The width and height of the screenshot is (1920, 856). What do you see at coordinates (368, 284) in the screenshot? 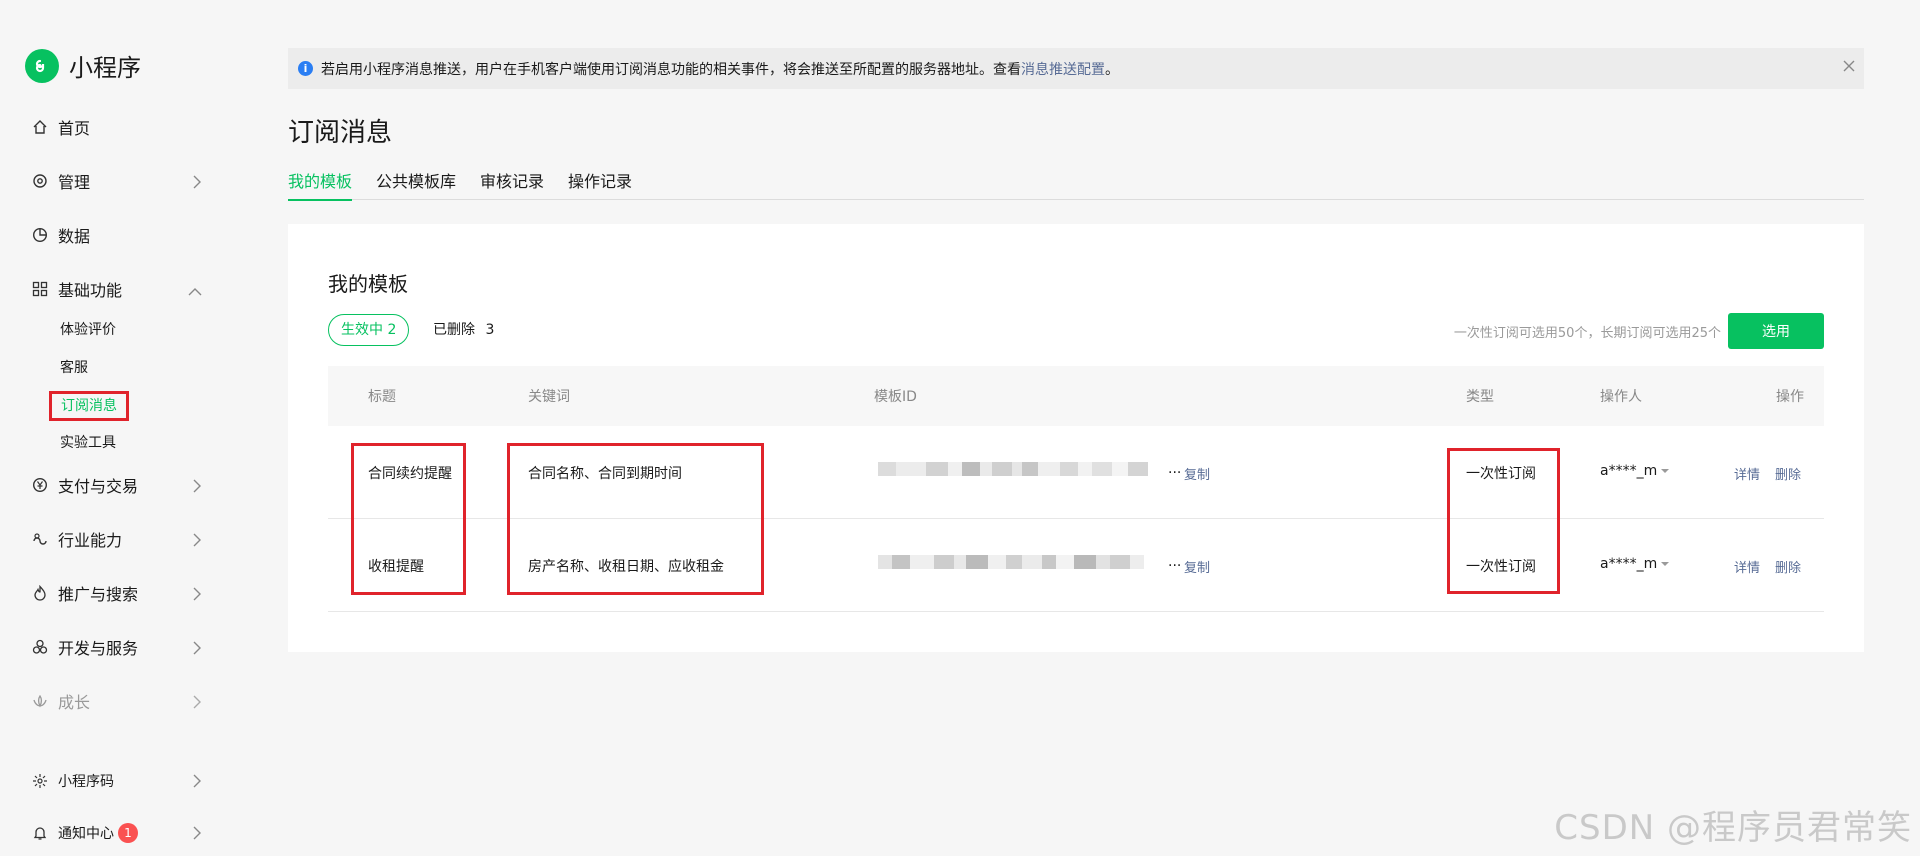
I see `card-title: 我的模板` at bounding box center [368, 284].